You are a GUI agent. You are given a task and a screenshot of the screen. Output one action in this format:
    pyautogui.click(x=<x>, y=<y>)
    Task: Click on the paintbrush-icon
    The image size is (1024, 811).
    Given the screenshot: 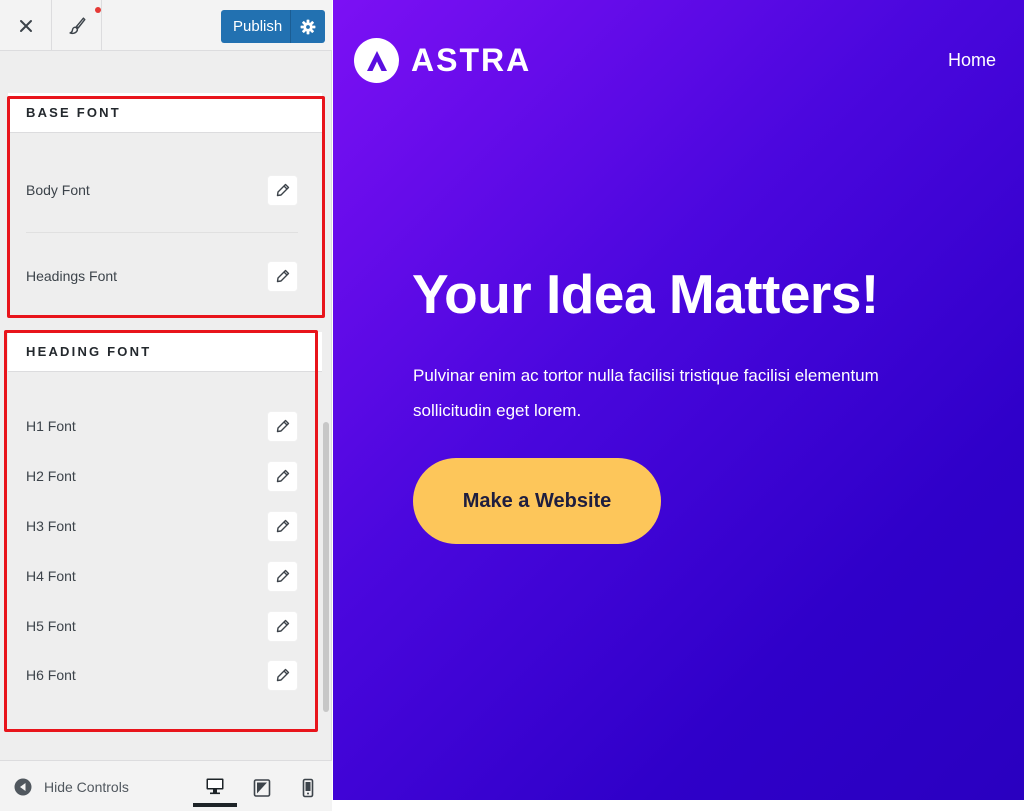 What is the action you would take?
    pyautogui.click(x=77, y=25)
    